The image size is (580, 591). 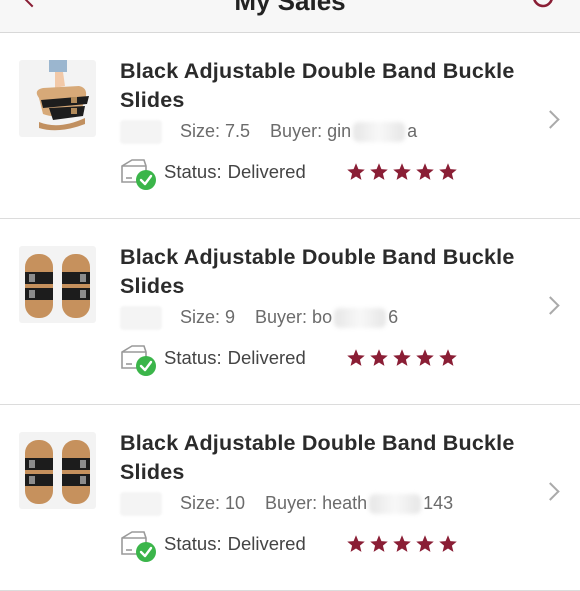 What do you see at coordinates (393, 317) in the screenshot?
I see `buyer-suffix: 6` at bounding box center [393, 317].